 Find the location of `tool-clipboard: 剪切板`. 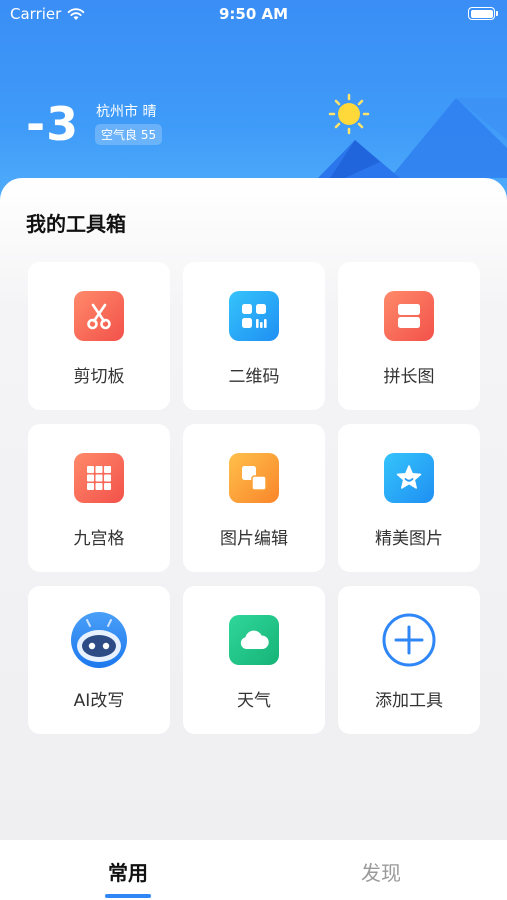

tool-clipboard: 剪切板 is located at coordinates (99, 336).